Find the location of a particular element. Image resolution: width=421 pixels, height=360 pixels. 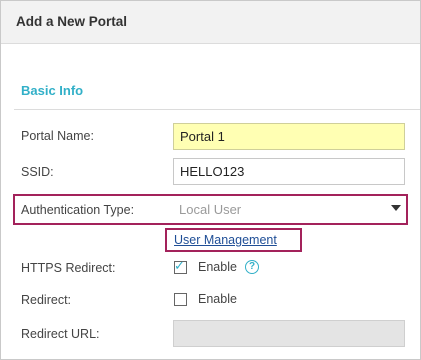

portal-name-label: Portal Name: is located at coordinates (57, 136).